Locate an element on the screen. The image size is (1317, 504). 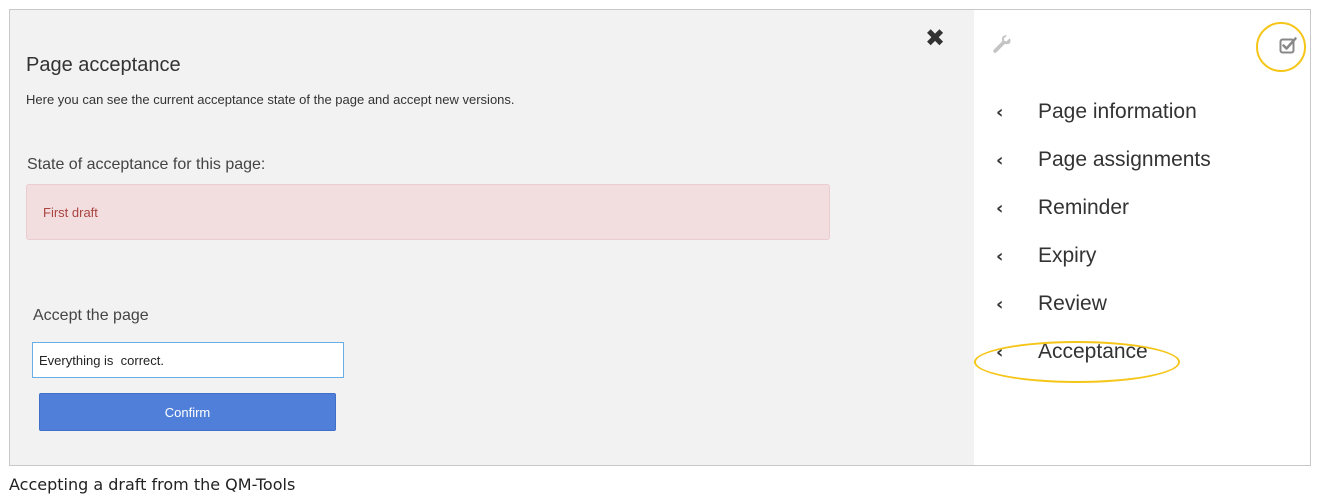
sidebar-item-label: Reminder is located at coordinates (1084, 207).